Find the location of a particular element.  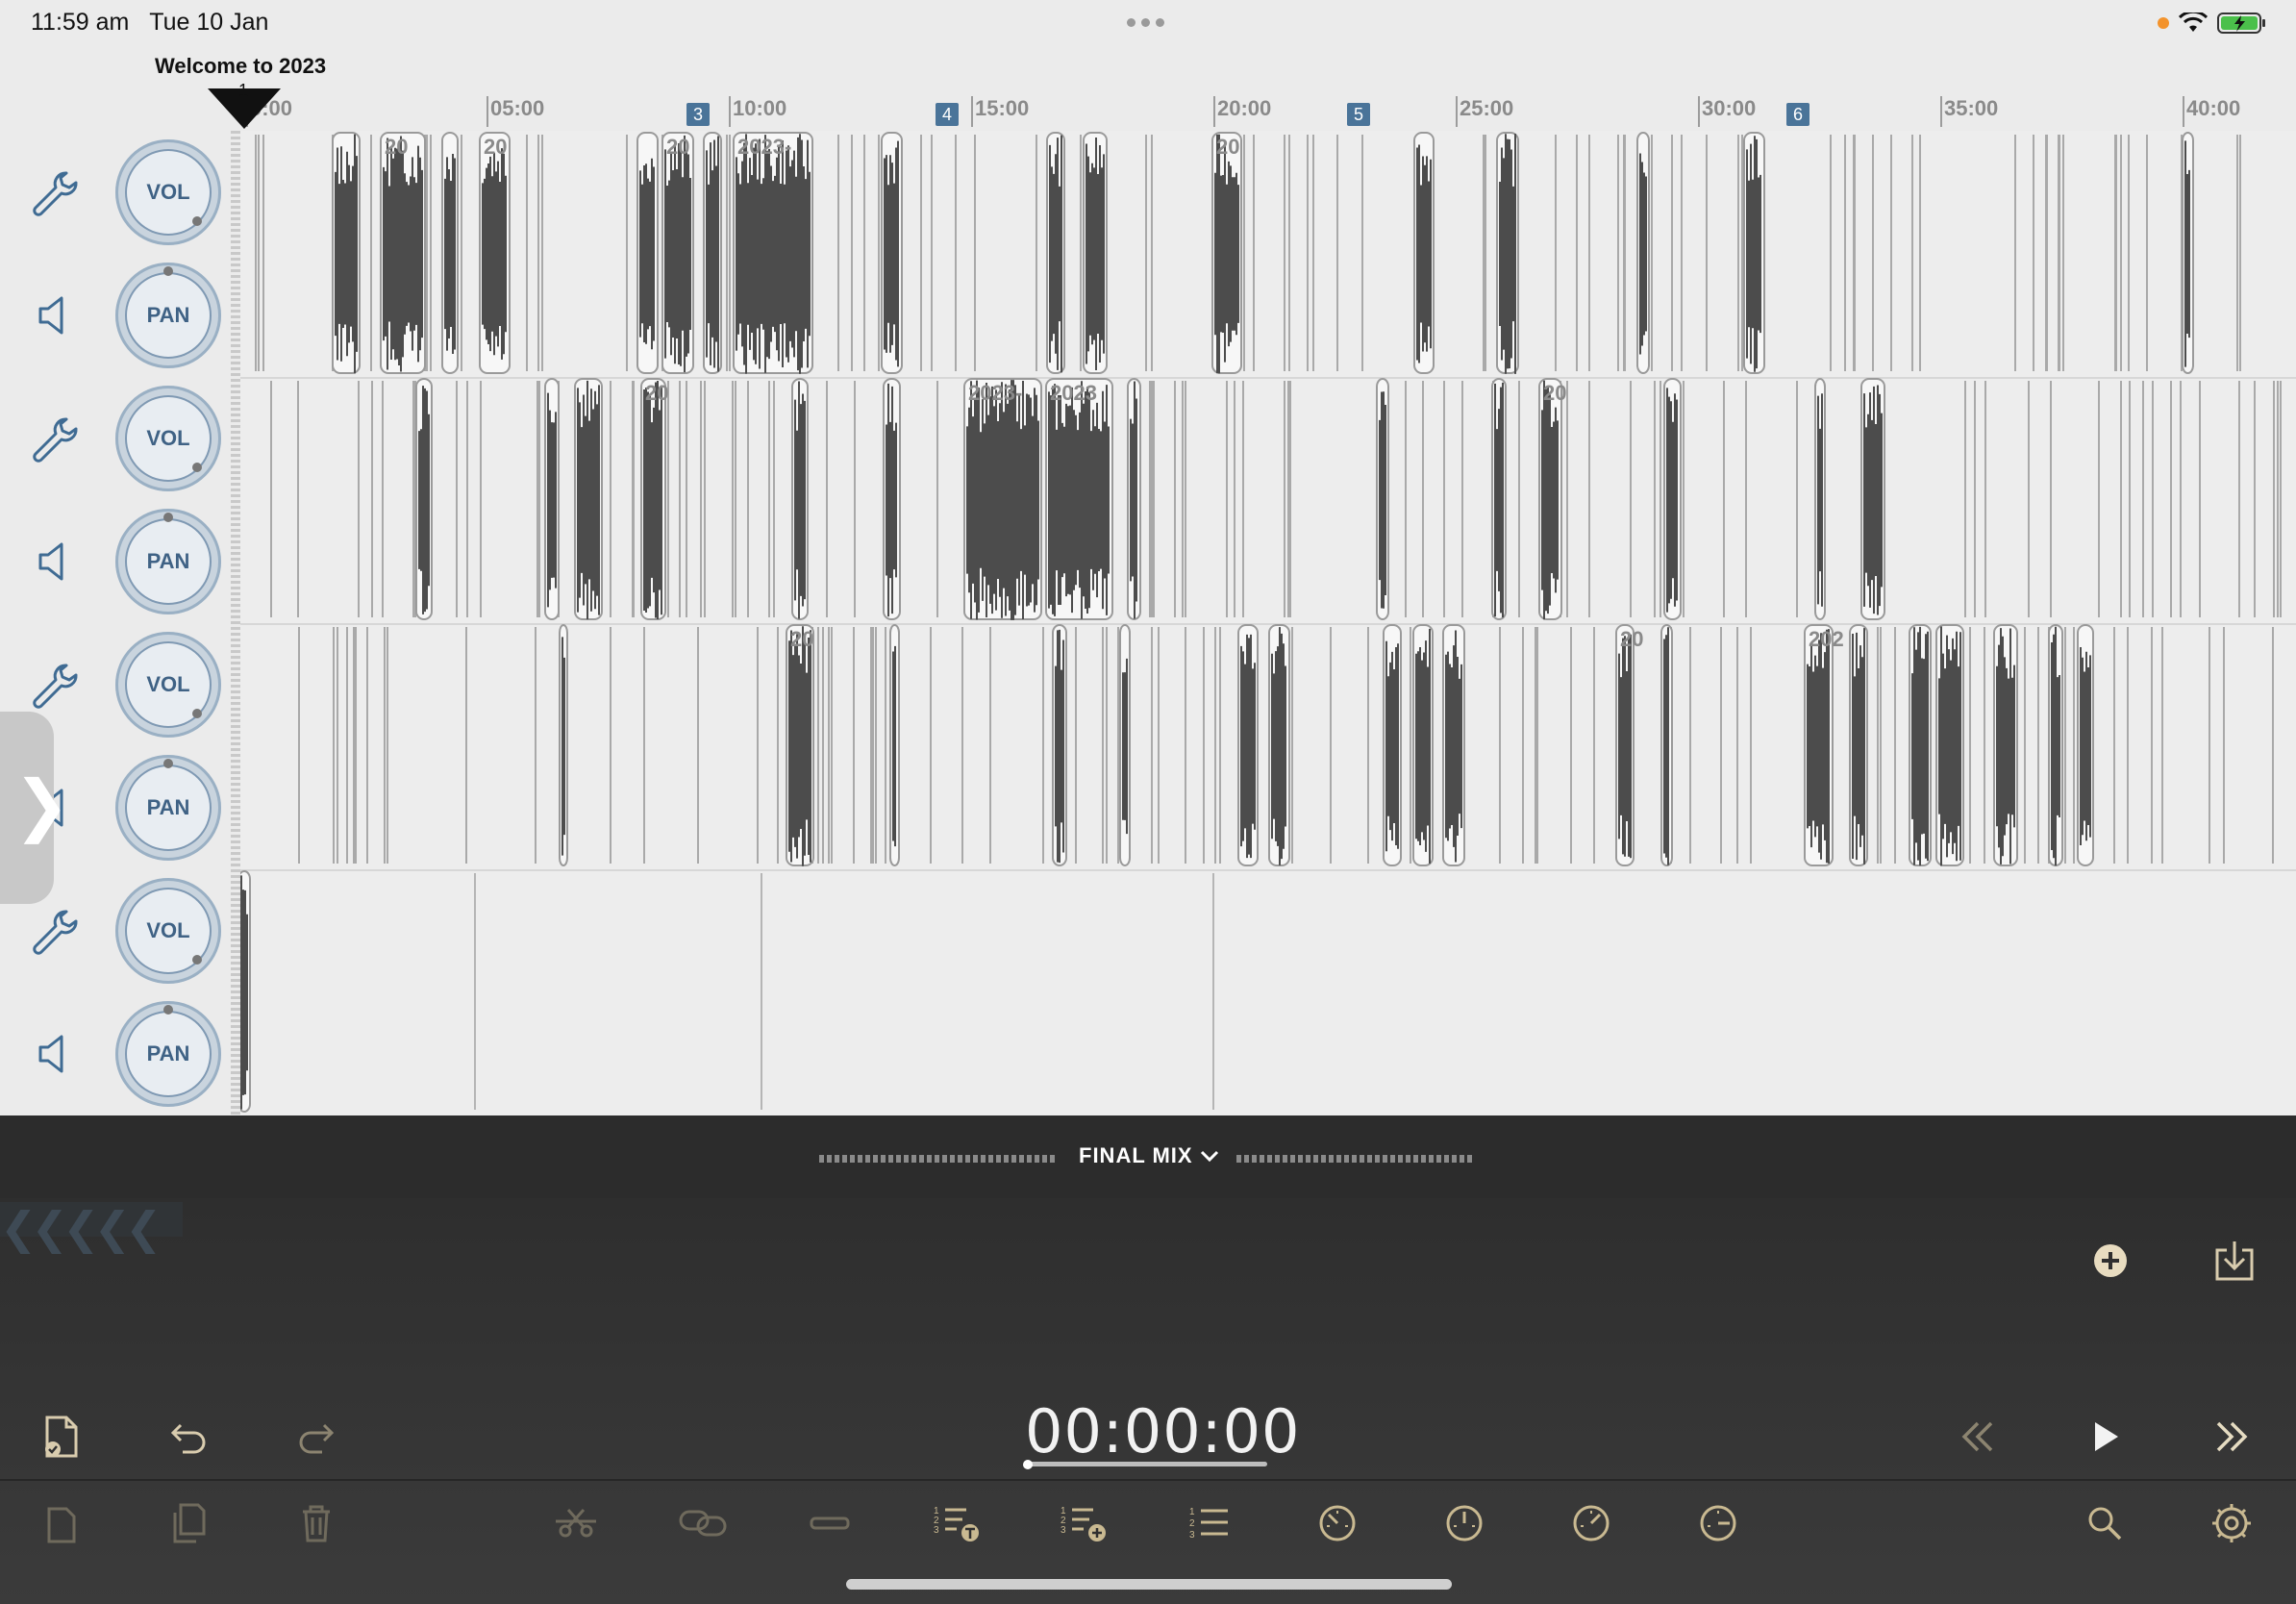

link-button is located at coordinates (703, 1523).